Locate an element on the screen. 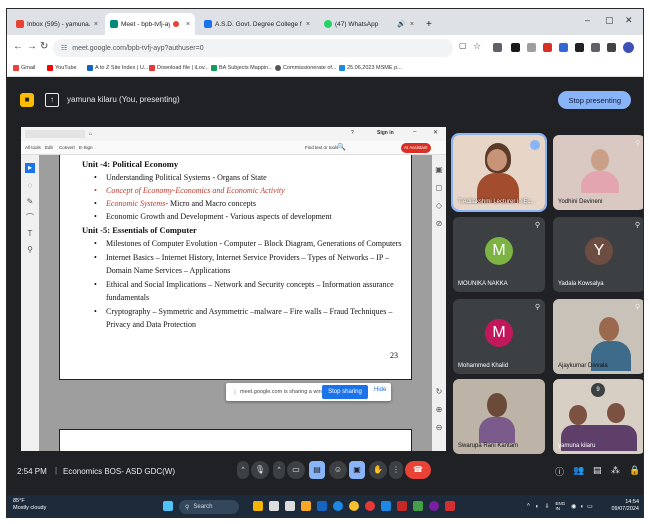 Image resolution: width=650 pixels, height=524 pixels. info-icon: ⓘ is located at coordinates (559, 471).